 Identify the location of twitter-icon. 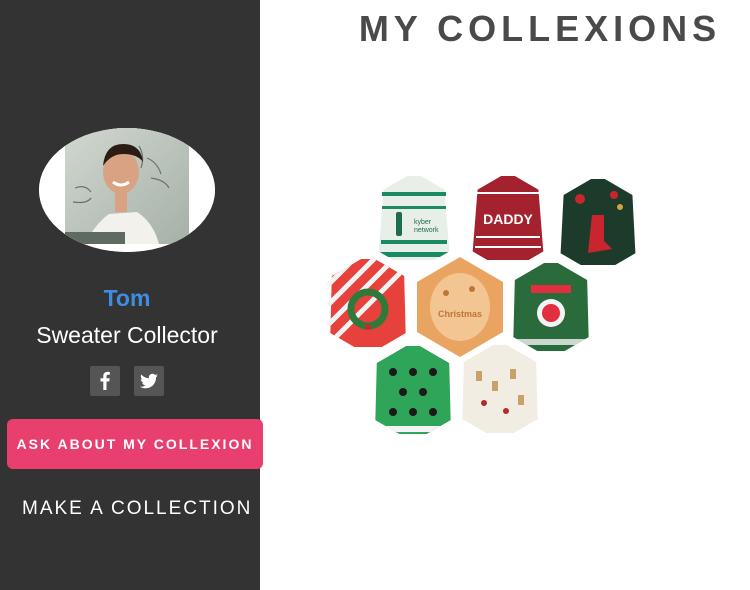
(149, 381).